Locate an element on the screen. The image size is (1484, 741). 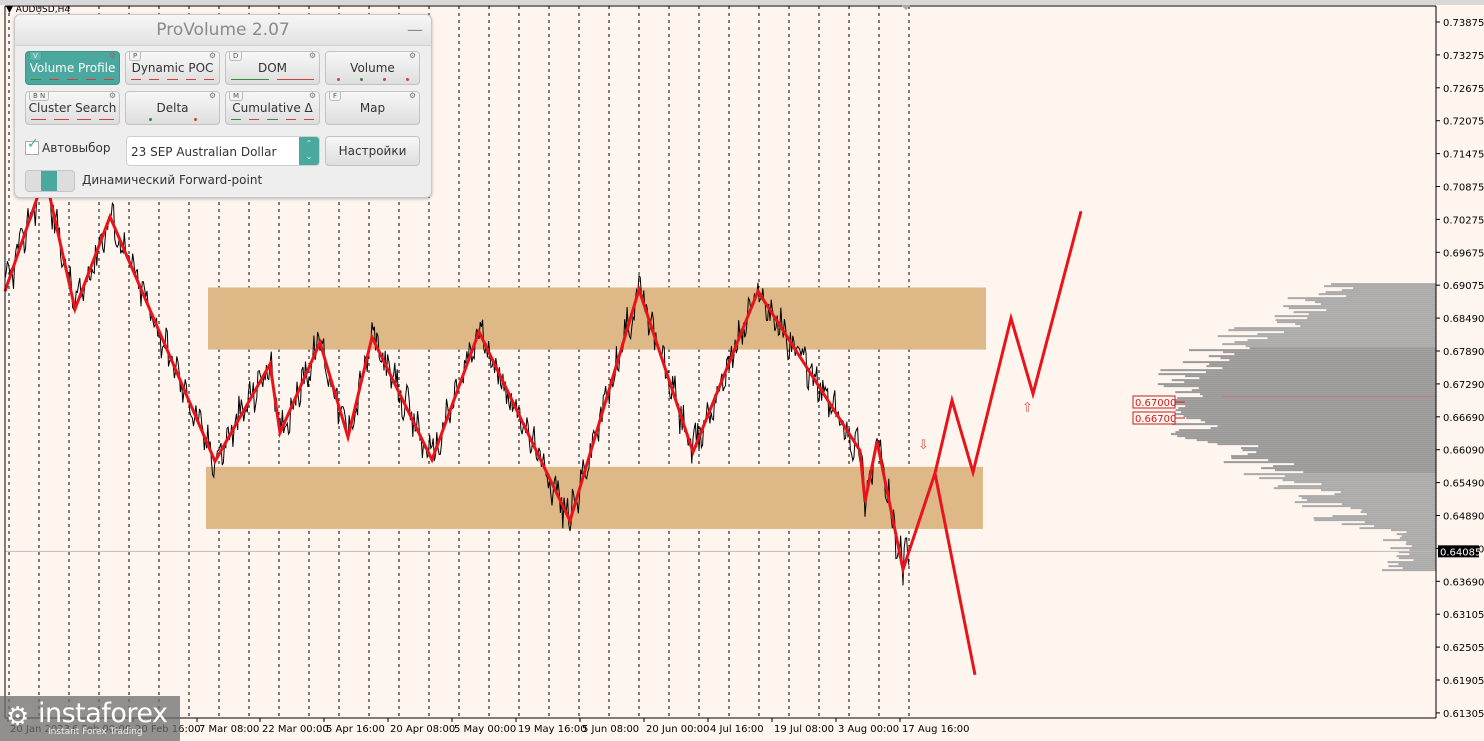
y-tick-label: 0.70875 is located at coordinates (1463, 188).